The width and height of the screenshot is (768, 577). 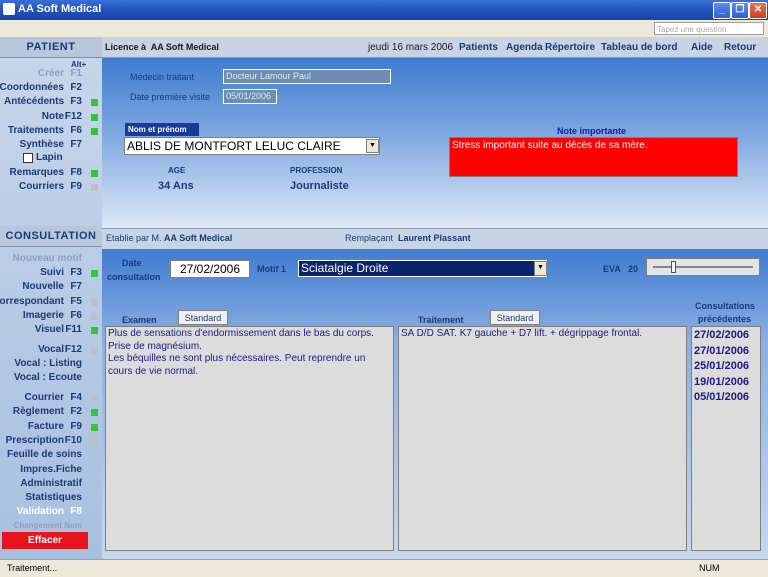 What do you see at coordinates (32, 88) in the screenshot?
I see `nav-item-label: Coordonnées` at bounding box center [32, 88].